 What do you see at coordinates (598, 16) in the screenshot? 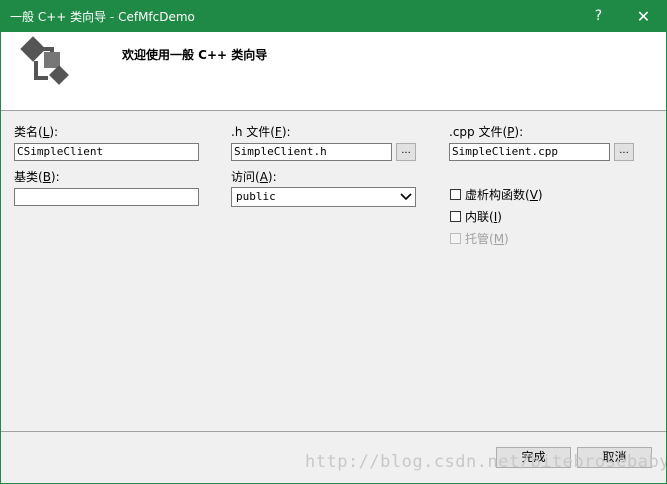
I see `help-button: ?` at bounding box center [598, 16].